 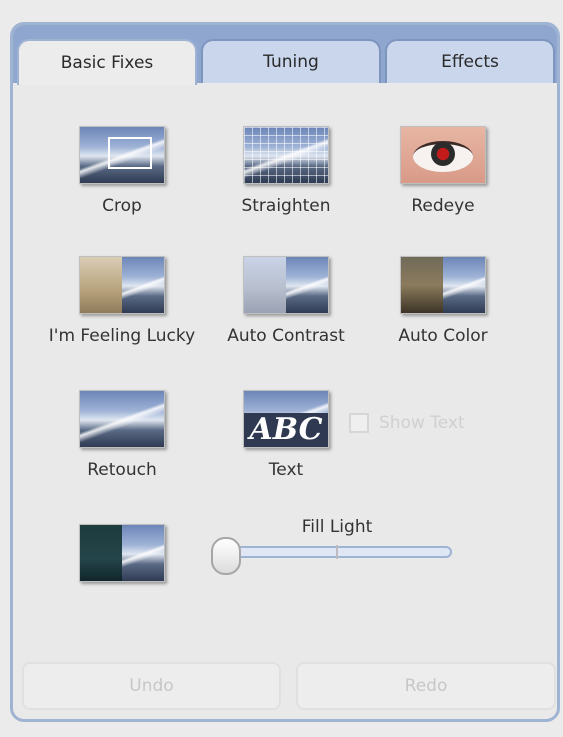 What do you see at coordinates (443, 206) in the screenshot?
I see `redeye-label: Redeye` at bounding box center [443, 206].